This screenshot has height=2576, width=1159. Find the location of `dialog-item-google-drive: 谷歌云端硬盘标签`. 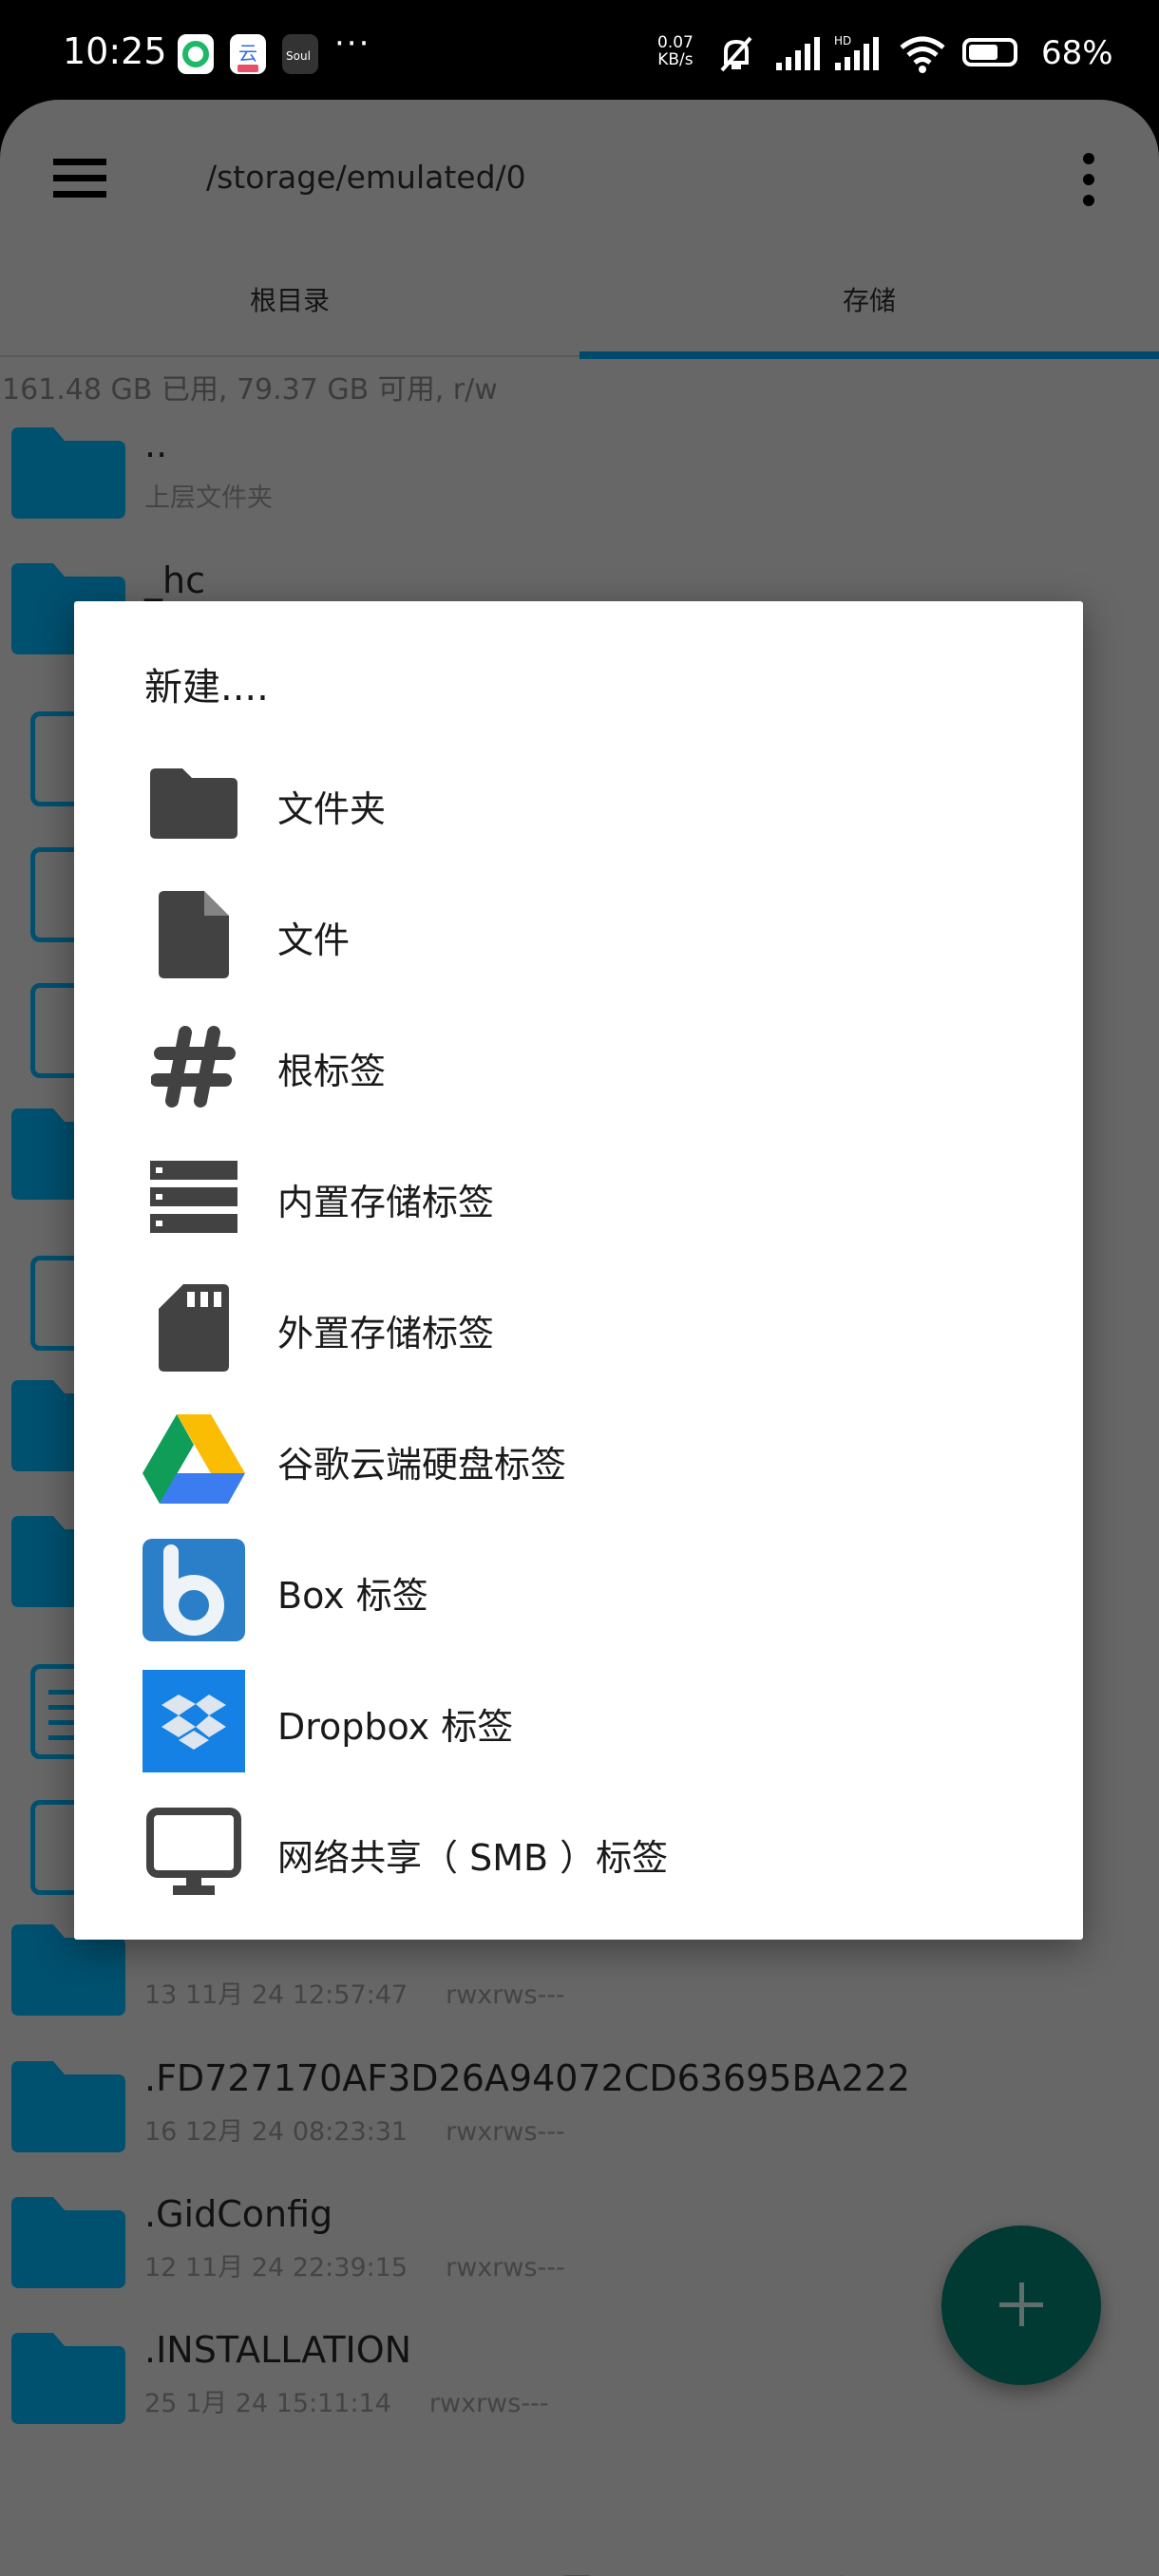

dialog-item-google-drive: 谷歌云端硬盘标签 is located at coordinates (578, 1459).